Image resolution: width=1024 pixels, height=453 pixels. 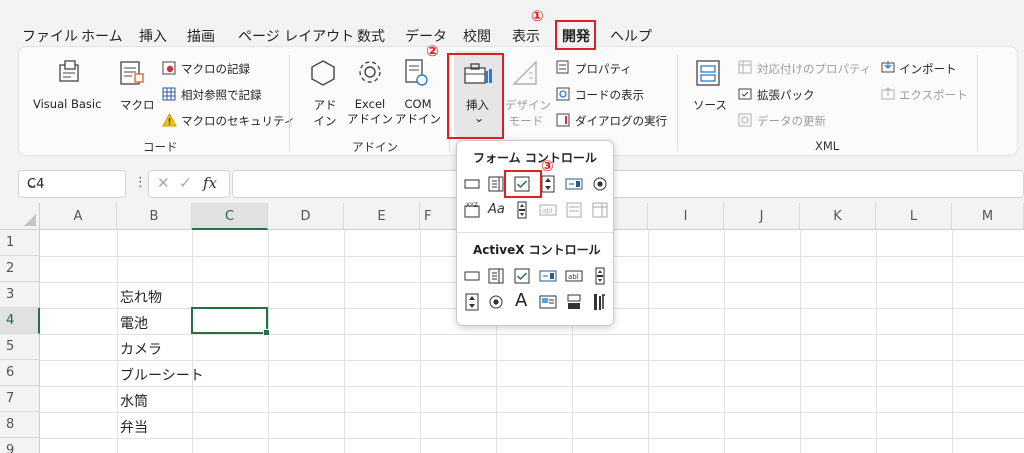 What do you see at coordinates (215, 69) in the screenshot?
I see `record-macro-button: マクロの記録` at bounding box center [215, 69].